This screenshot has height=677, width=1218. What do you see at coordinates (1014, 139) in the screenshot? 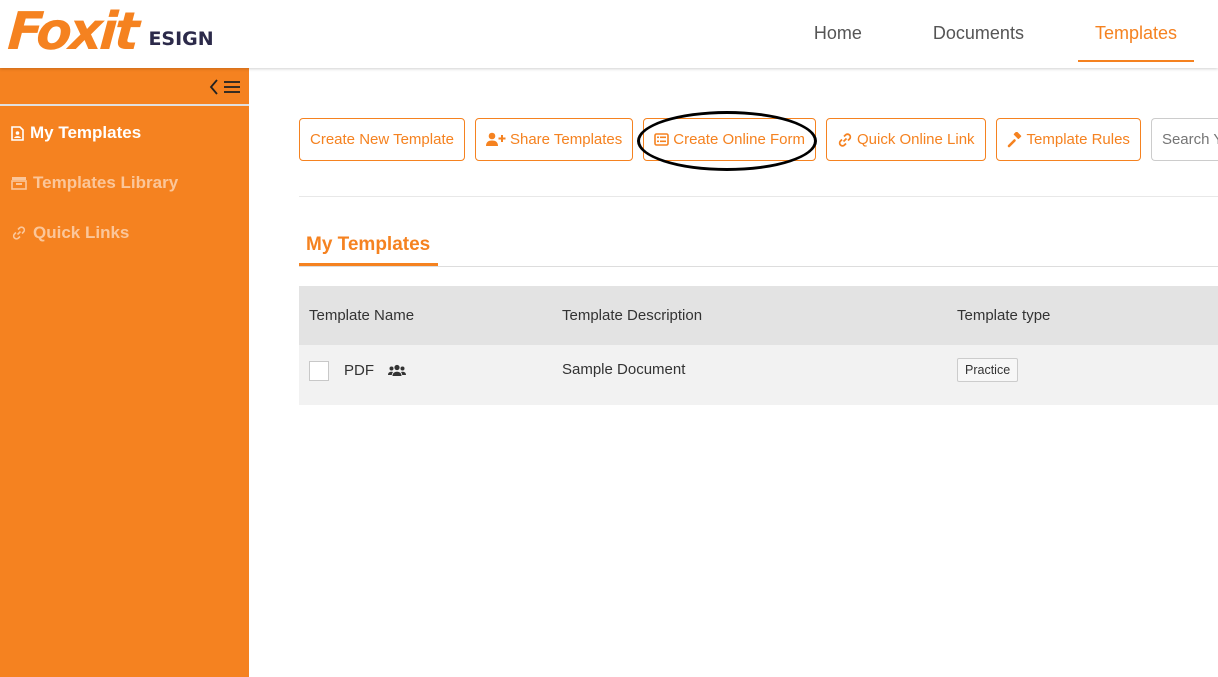
I see `gavel-icon` at bounding box center [1014, 139].